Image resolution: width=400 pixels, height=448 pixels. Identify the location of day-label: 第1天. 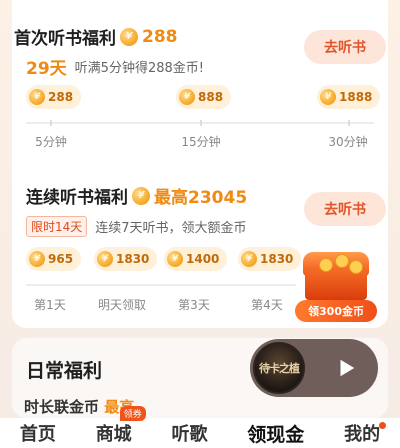
(50, 305).